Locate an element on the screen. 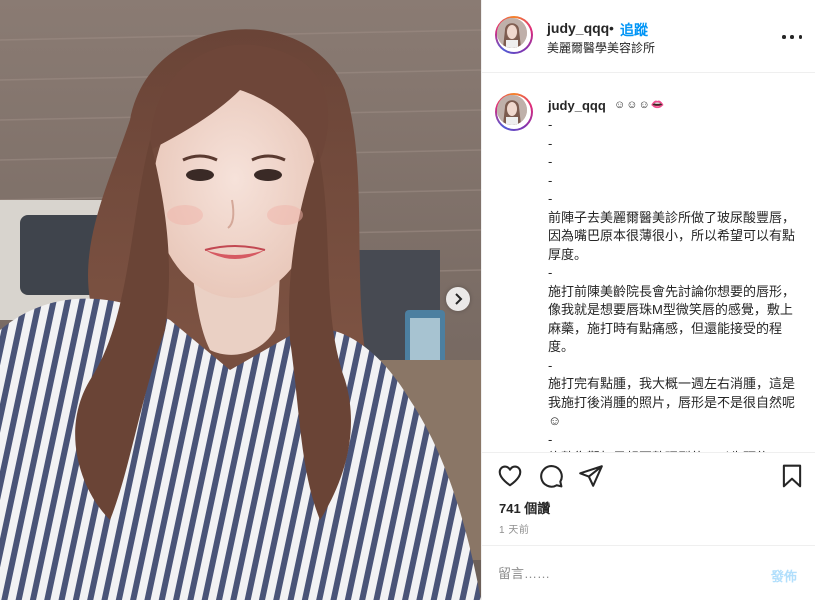  comment-box: 發佈 is located at coordinates (648, 572).